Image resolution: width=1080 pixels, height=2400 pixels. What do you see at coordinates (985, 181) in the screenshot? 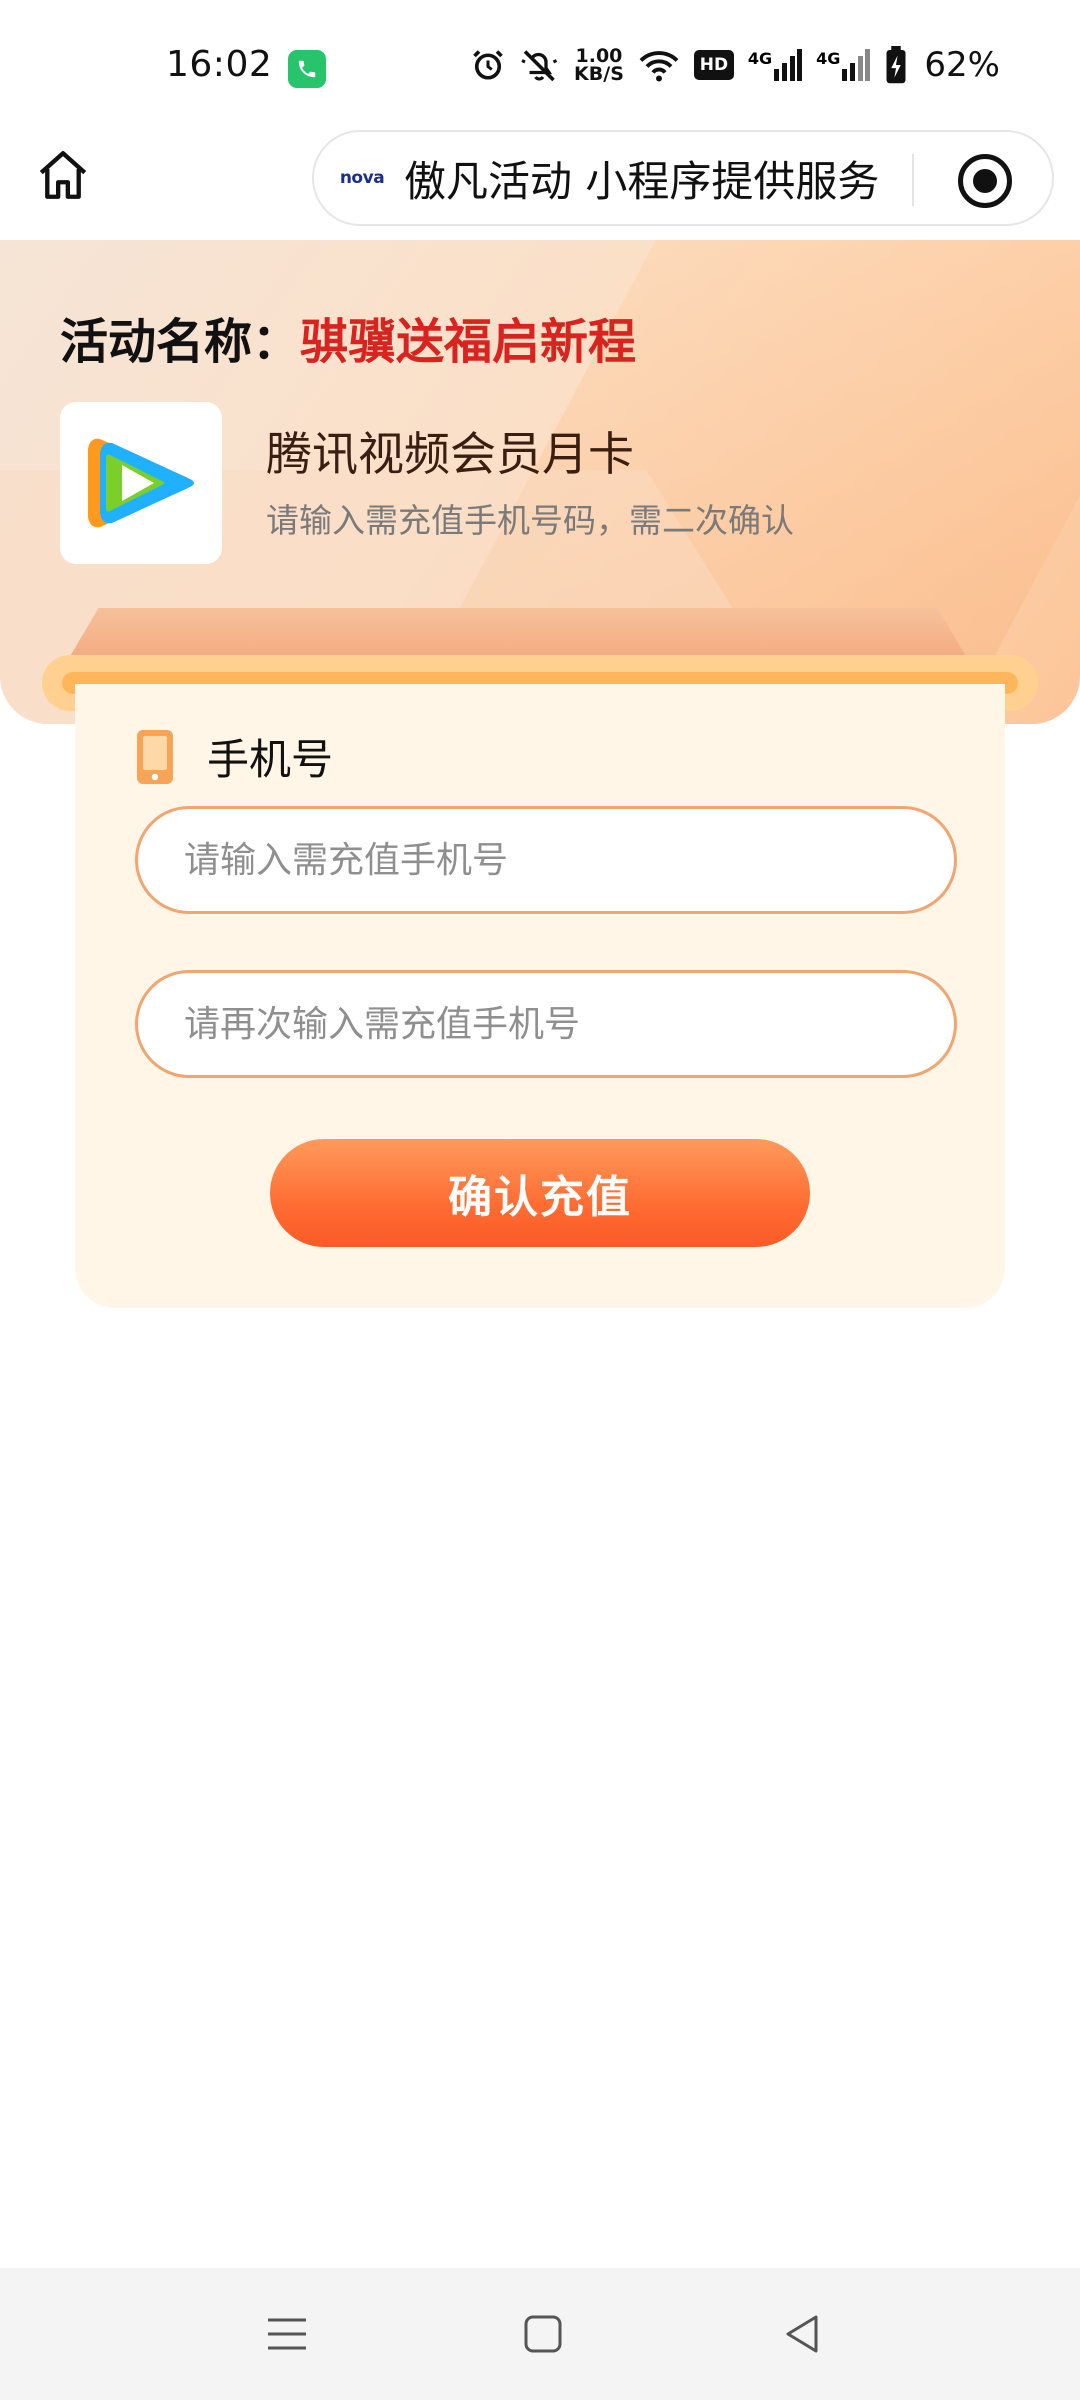
I see `close-target-icon` at bounding box center [985, 181].